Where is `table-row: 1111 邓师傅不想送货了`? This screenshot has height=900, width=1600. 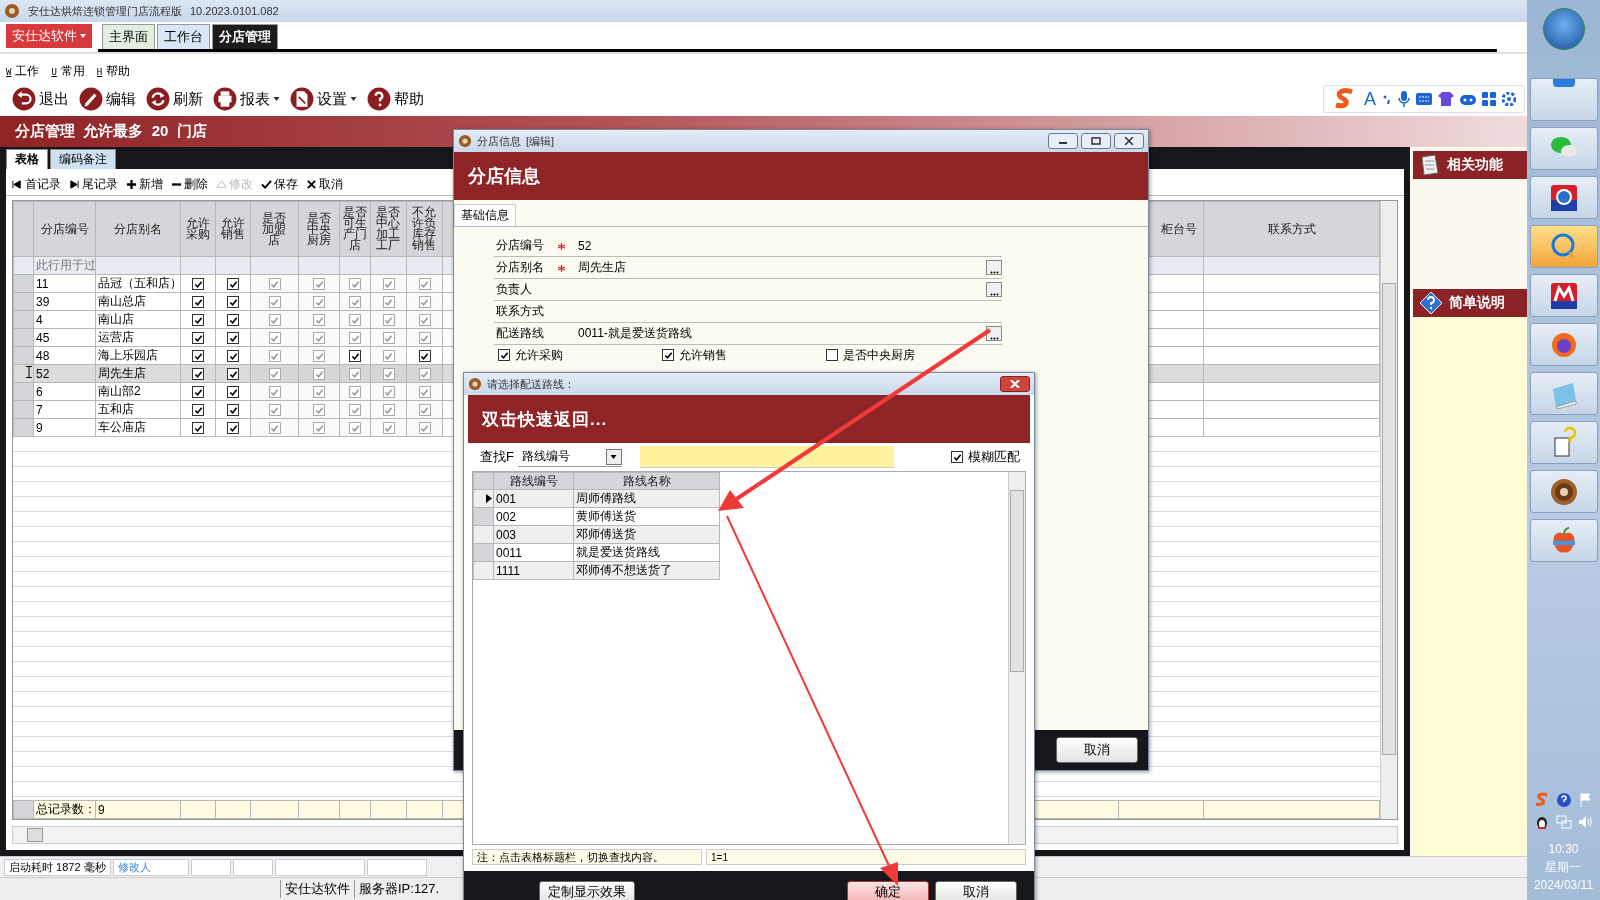 table-row: 1111 邓师傅不想送货了 is located at coordinates (596, 570).